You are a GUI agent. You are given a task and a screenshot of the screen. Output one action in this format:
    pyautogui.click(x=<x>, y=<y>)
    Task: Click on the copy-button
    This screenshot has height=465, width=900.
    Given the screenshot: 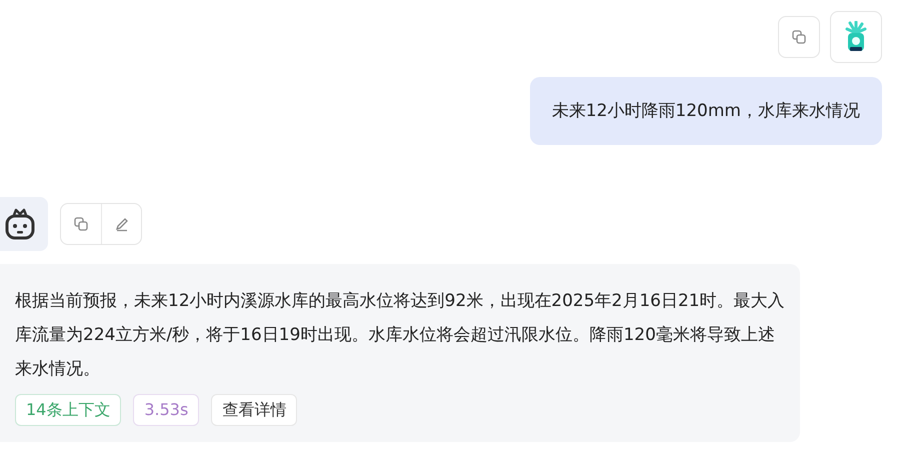 What is the action you would take?
    pyautogui.click(x=799, y=37)
    